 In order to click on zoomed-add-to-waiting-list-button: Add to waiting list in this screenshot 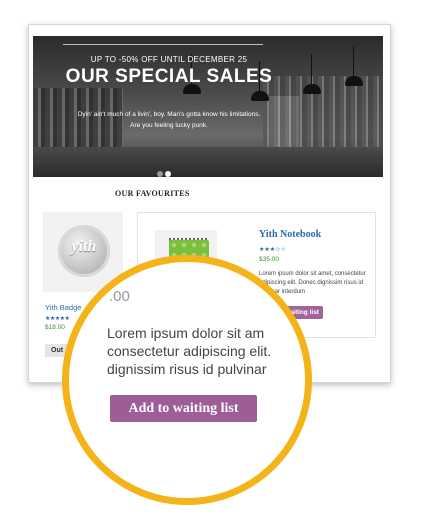, I will do `click(183, 408)`.